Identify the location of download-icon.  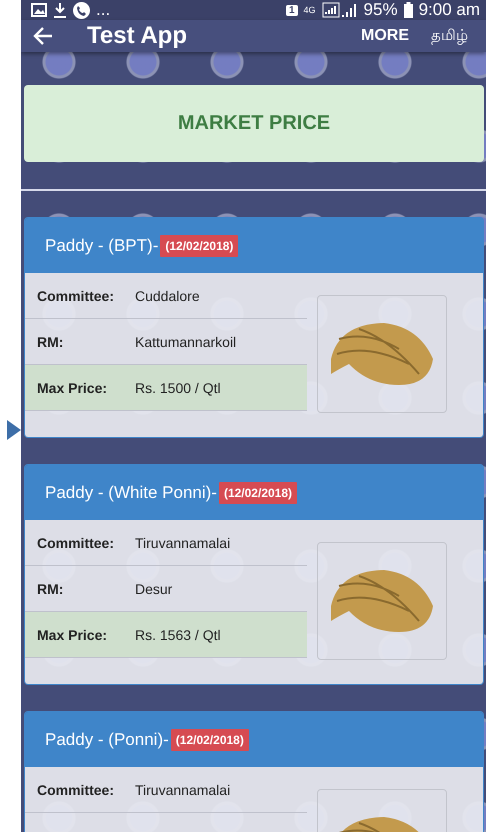
(60, 10).